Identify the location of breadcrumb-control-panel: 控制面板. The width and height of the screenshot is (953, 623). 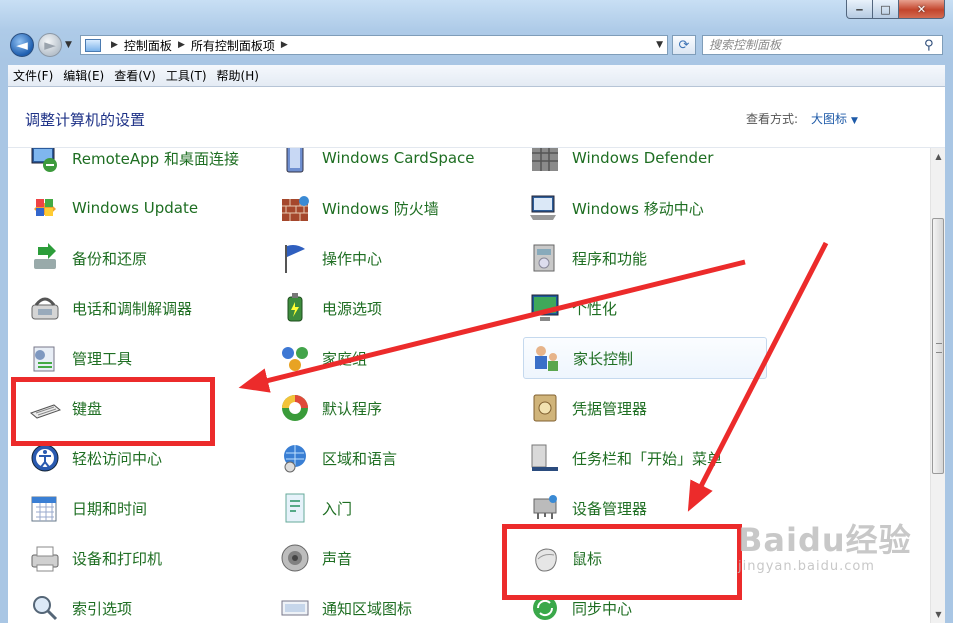
(148, 45).